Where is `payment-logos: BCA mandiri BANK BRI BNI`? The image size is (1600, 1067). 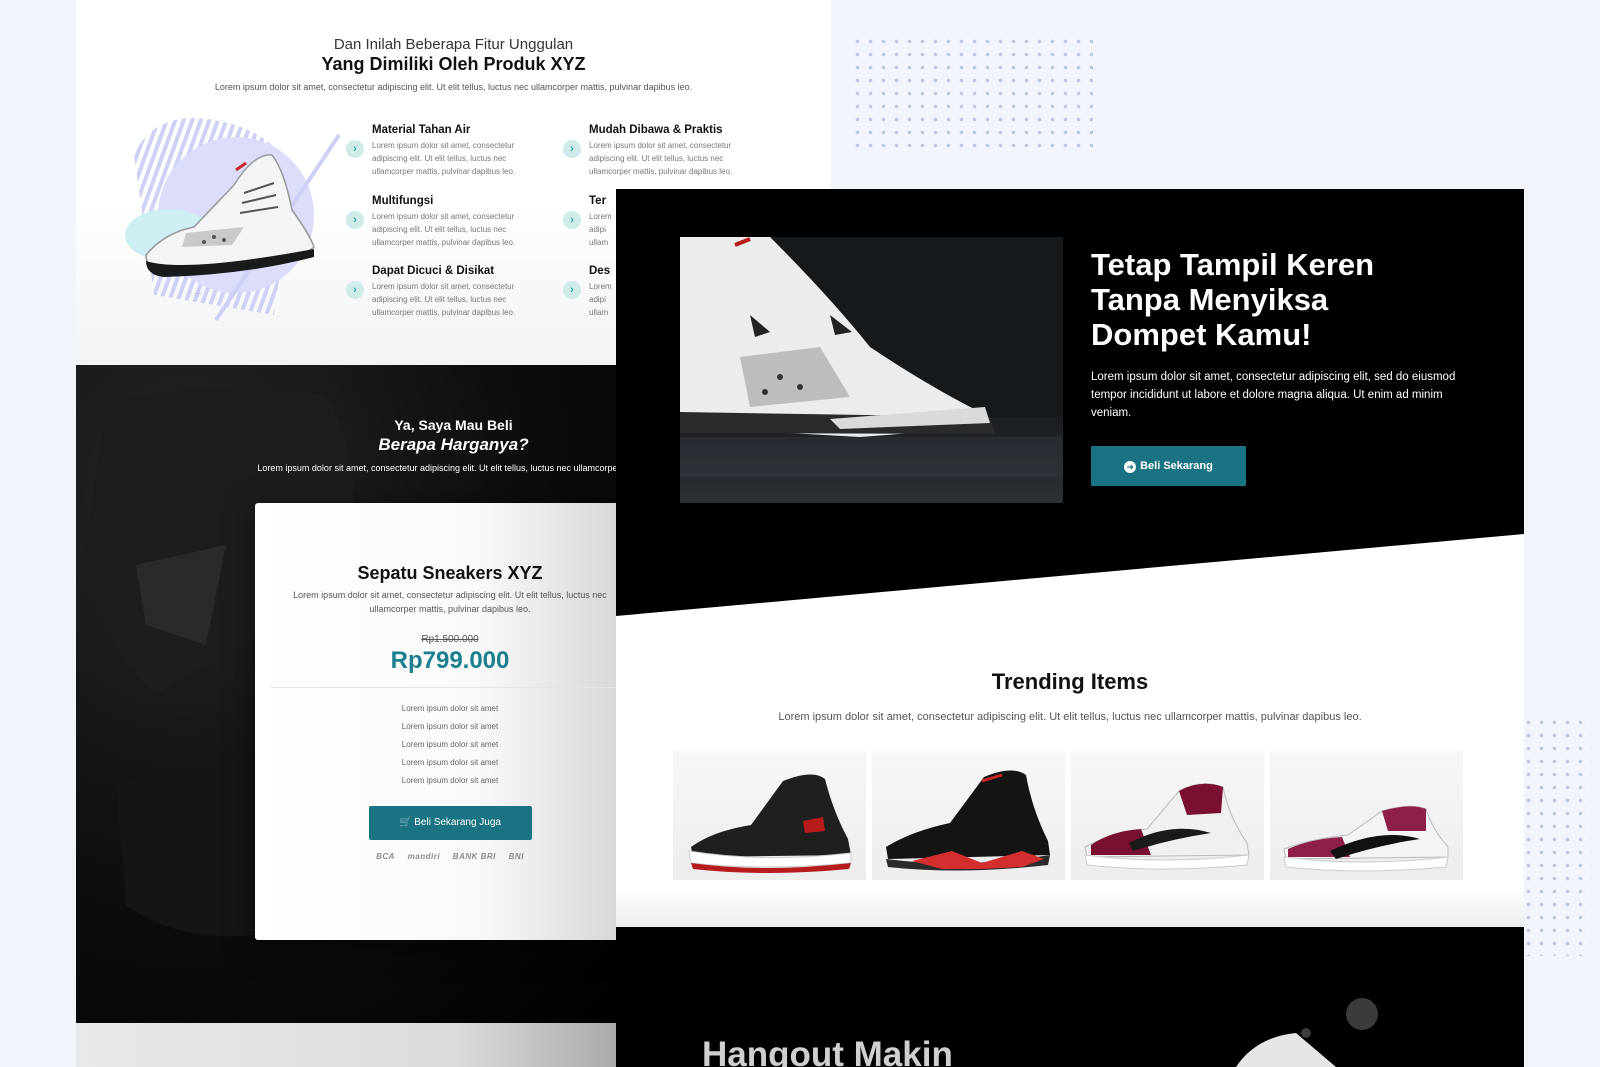 payment-logos: BCA mandiri BANK BRI BNI is located at coordinates (435, 856).